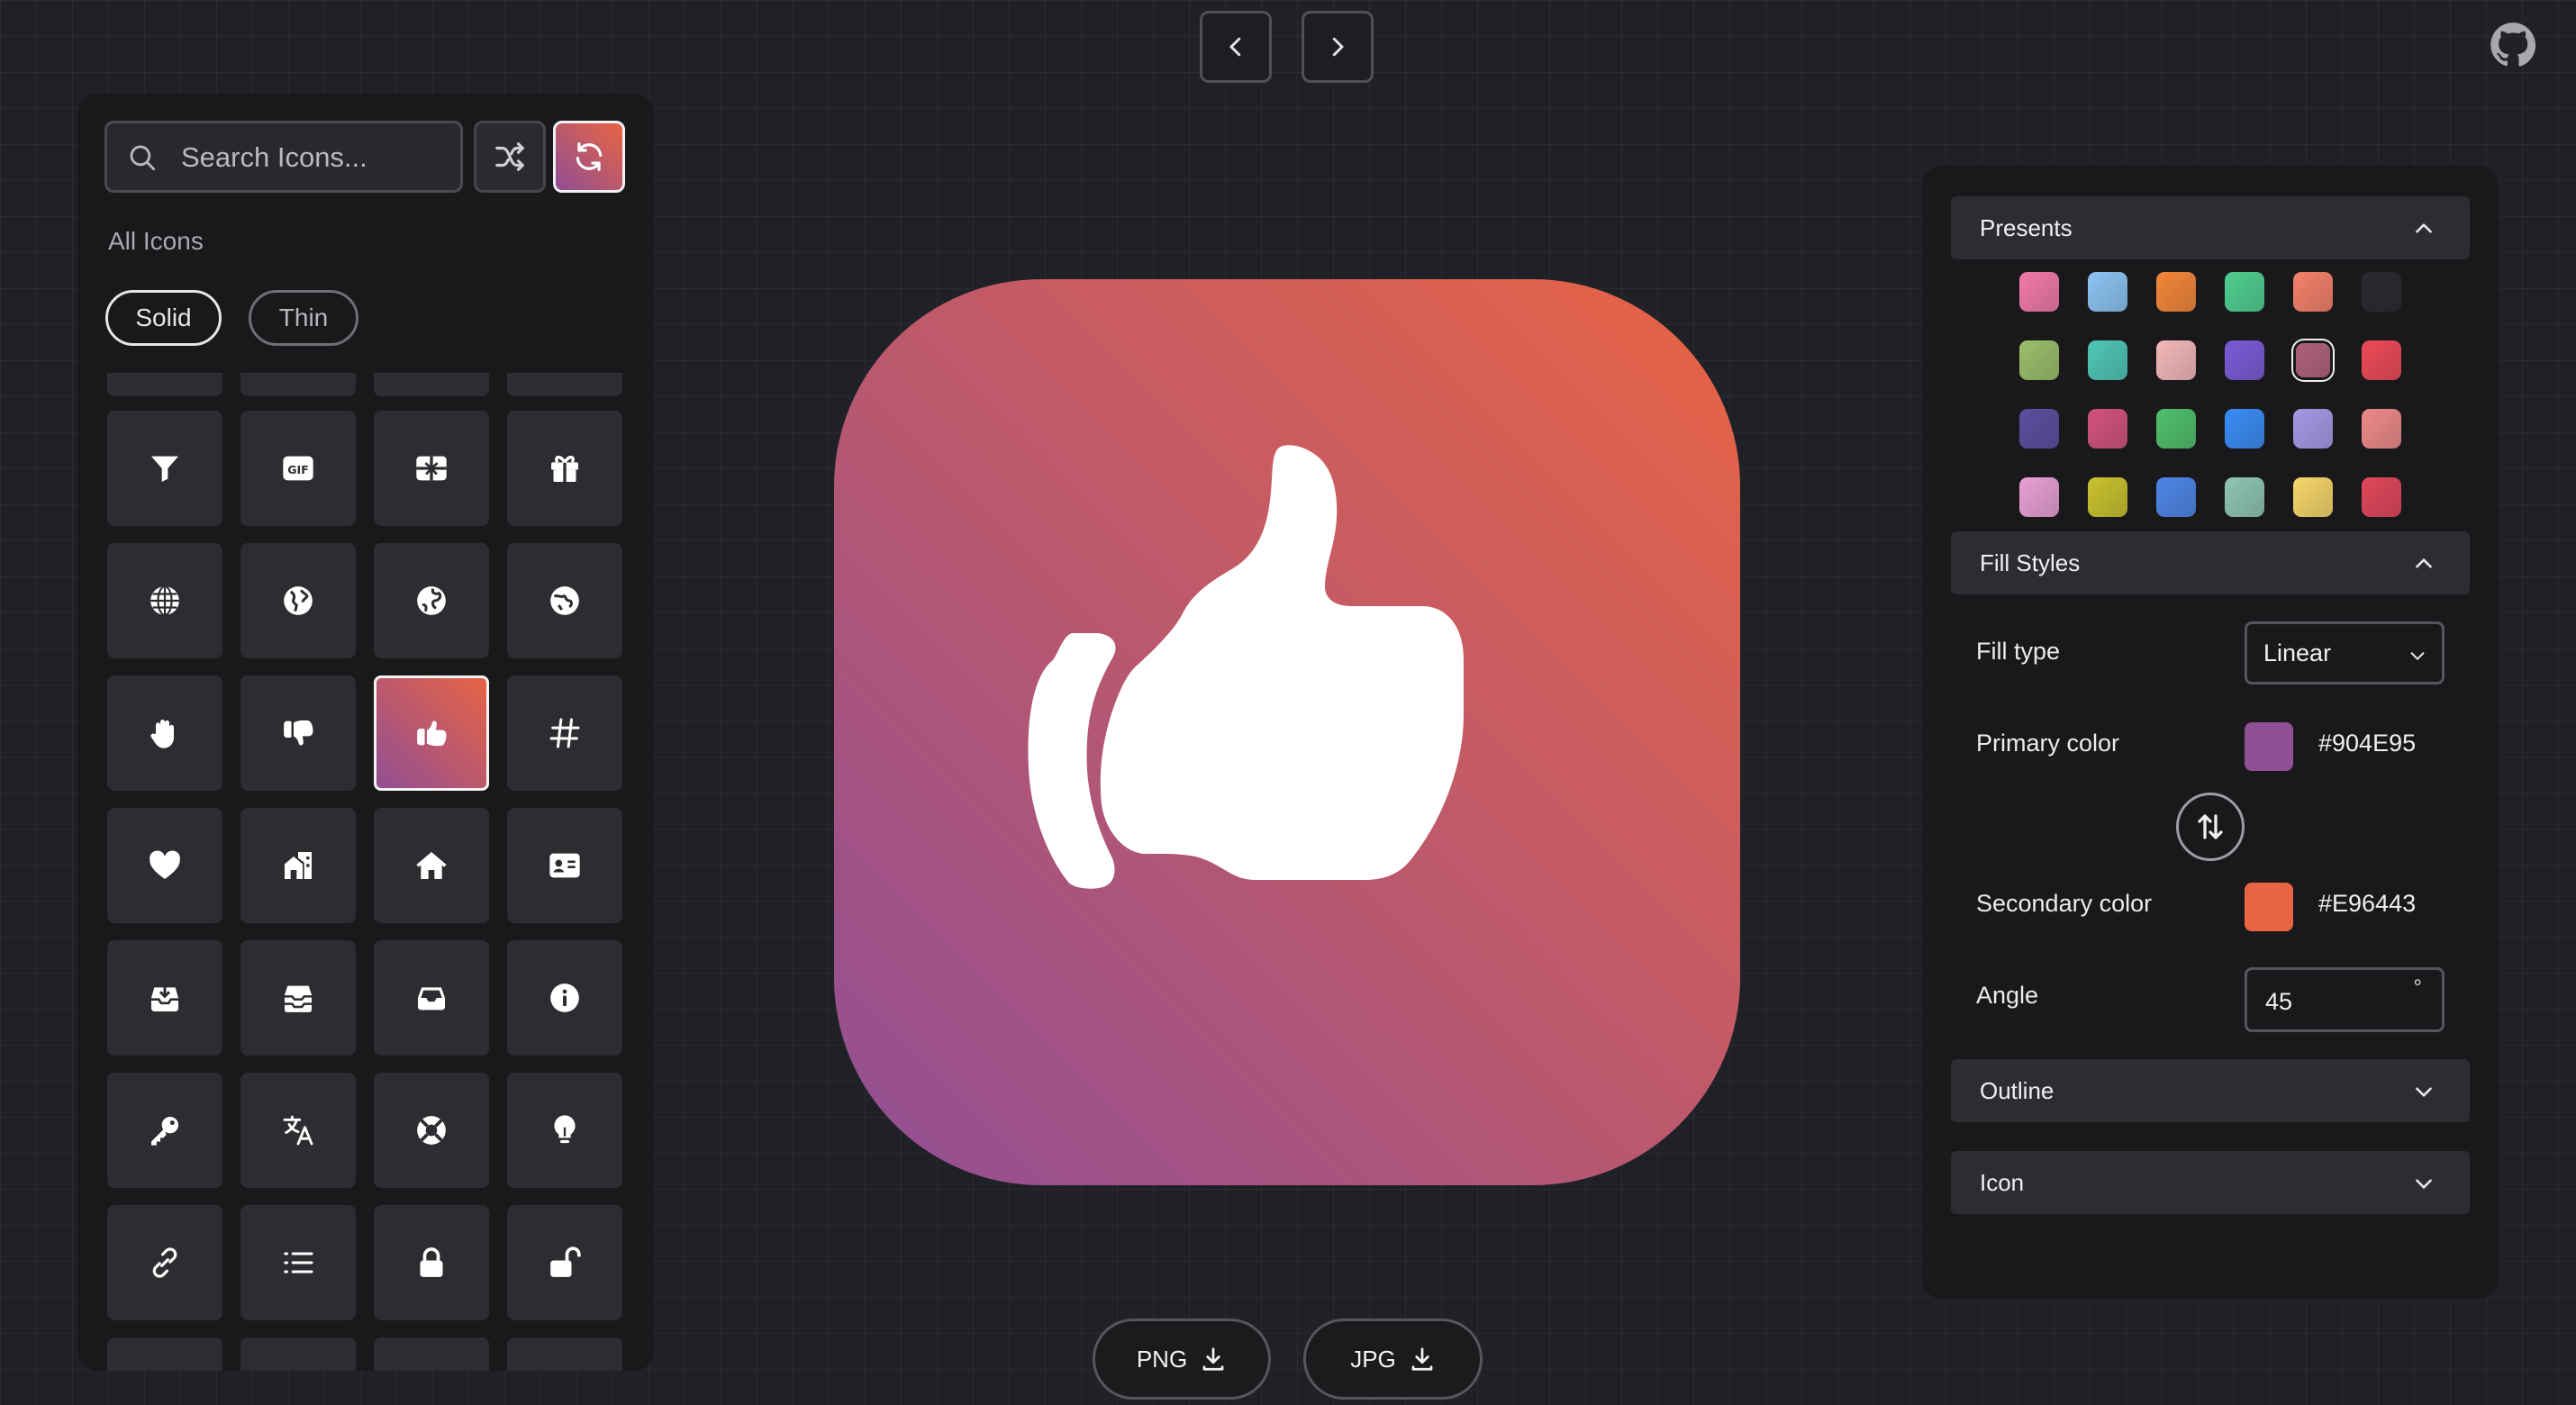 The height and width of the screenshot is (1405, 2576). What do you see at coordinates (298, 998) in the screenshot?
I see `icon-cell-inbox-stack` at bounding box center [298, 998].